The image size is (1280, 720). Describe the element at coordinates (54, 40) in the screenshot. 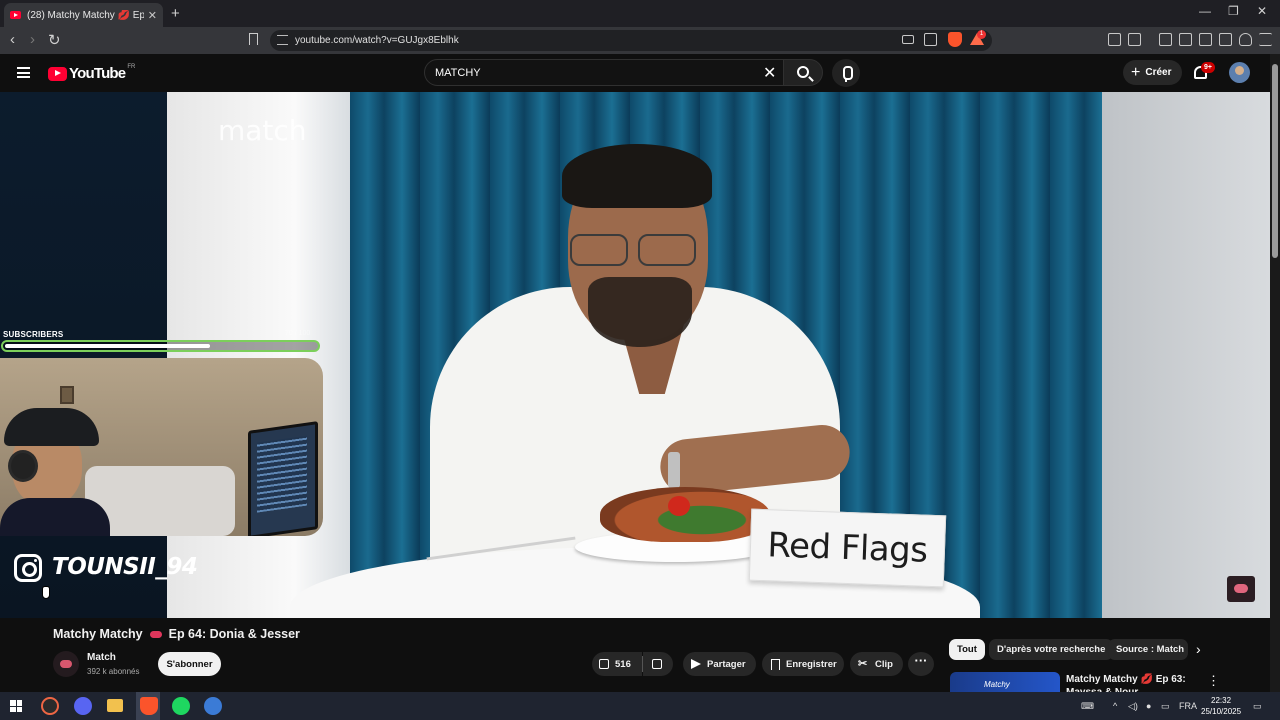

I see `reload-button: ↻` at that location.